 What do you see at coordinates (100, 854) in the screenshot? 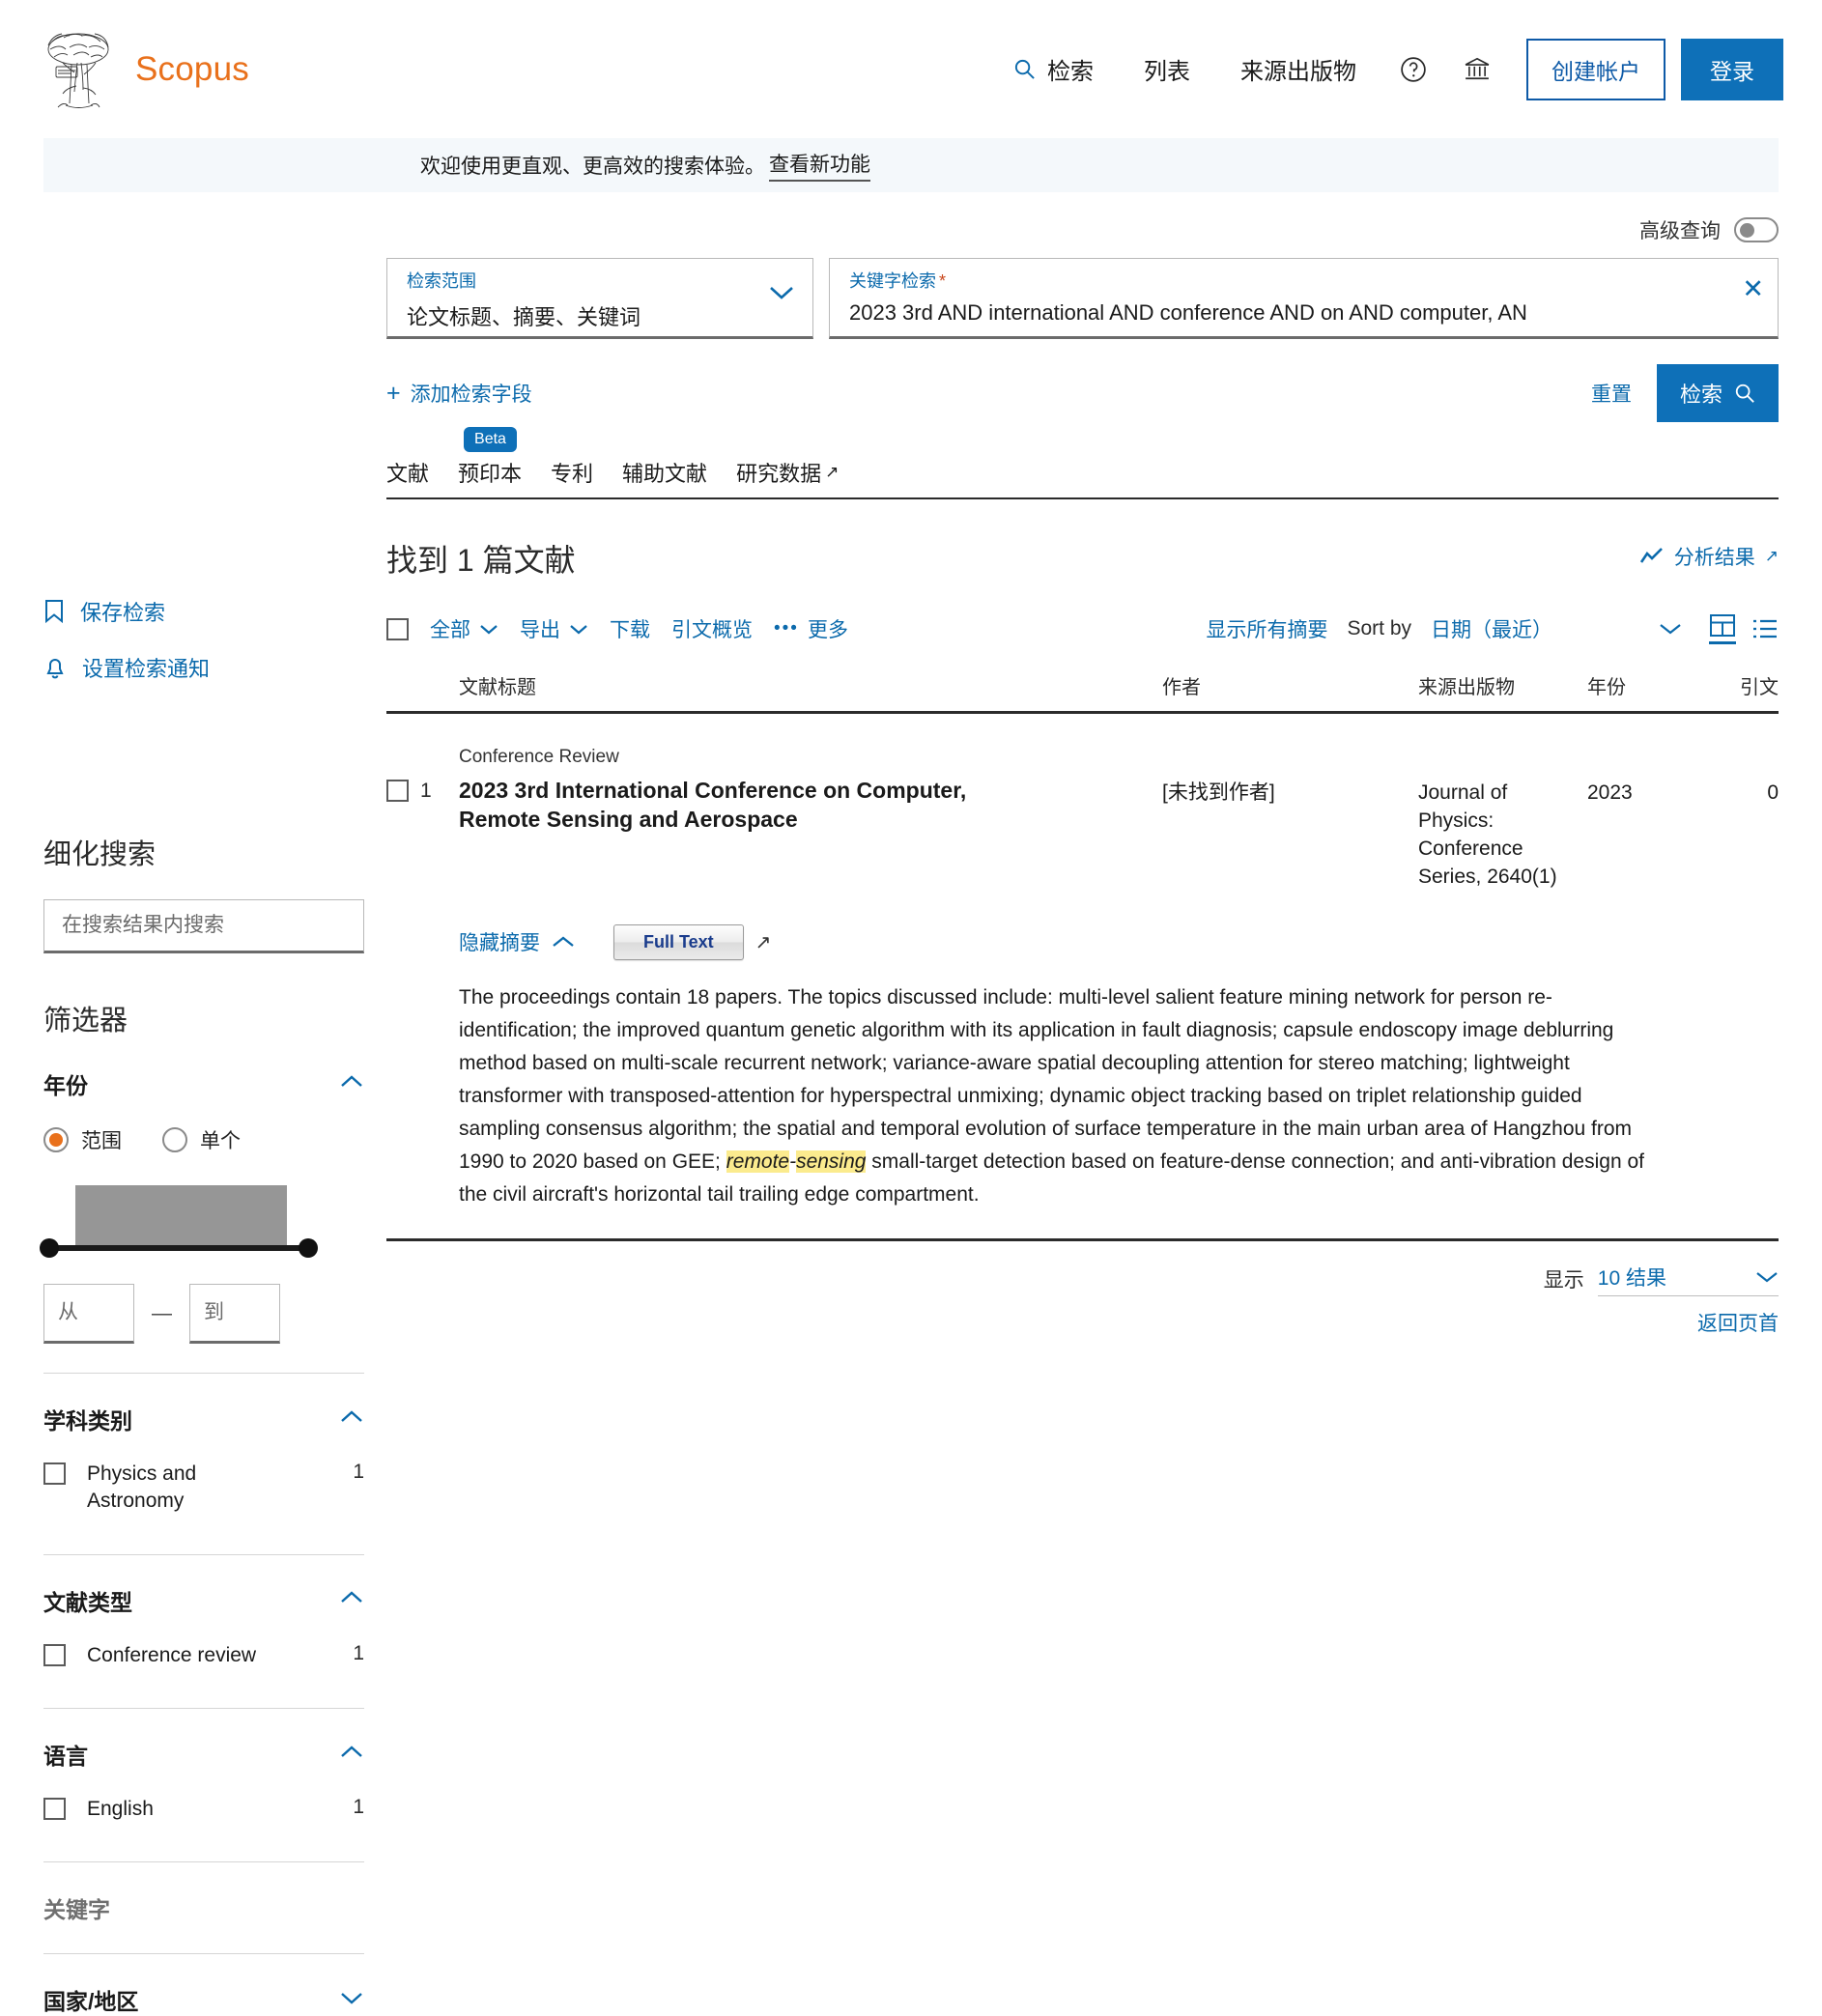
I see `refine-search-title: 细化搜索` at bounding box center [100, 854].